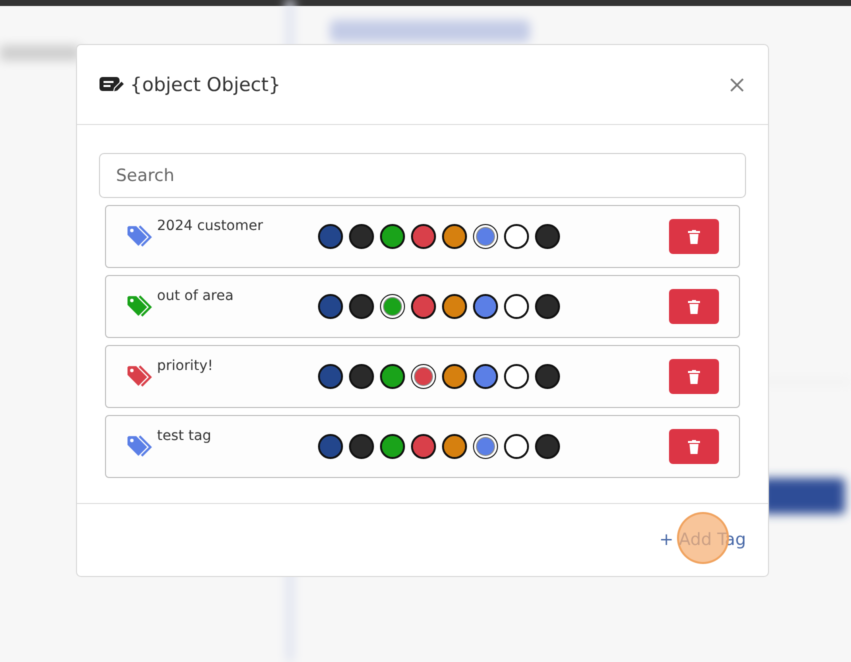 The height and width of the screenshot is (662, 851). I want to click on tag-name: priority!, so click(185, 366).